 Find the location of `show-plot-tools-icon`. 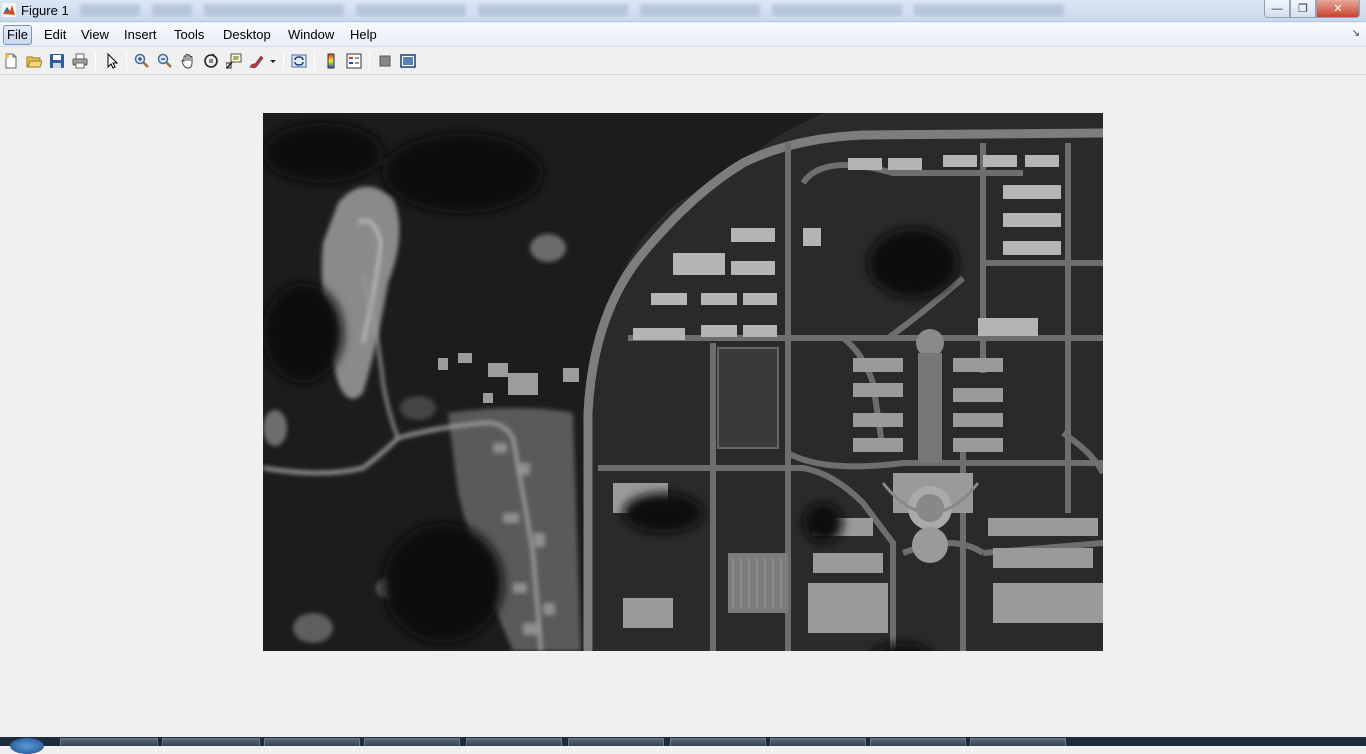

show-plot-tools-icon is located at coordinates (408, 61).